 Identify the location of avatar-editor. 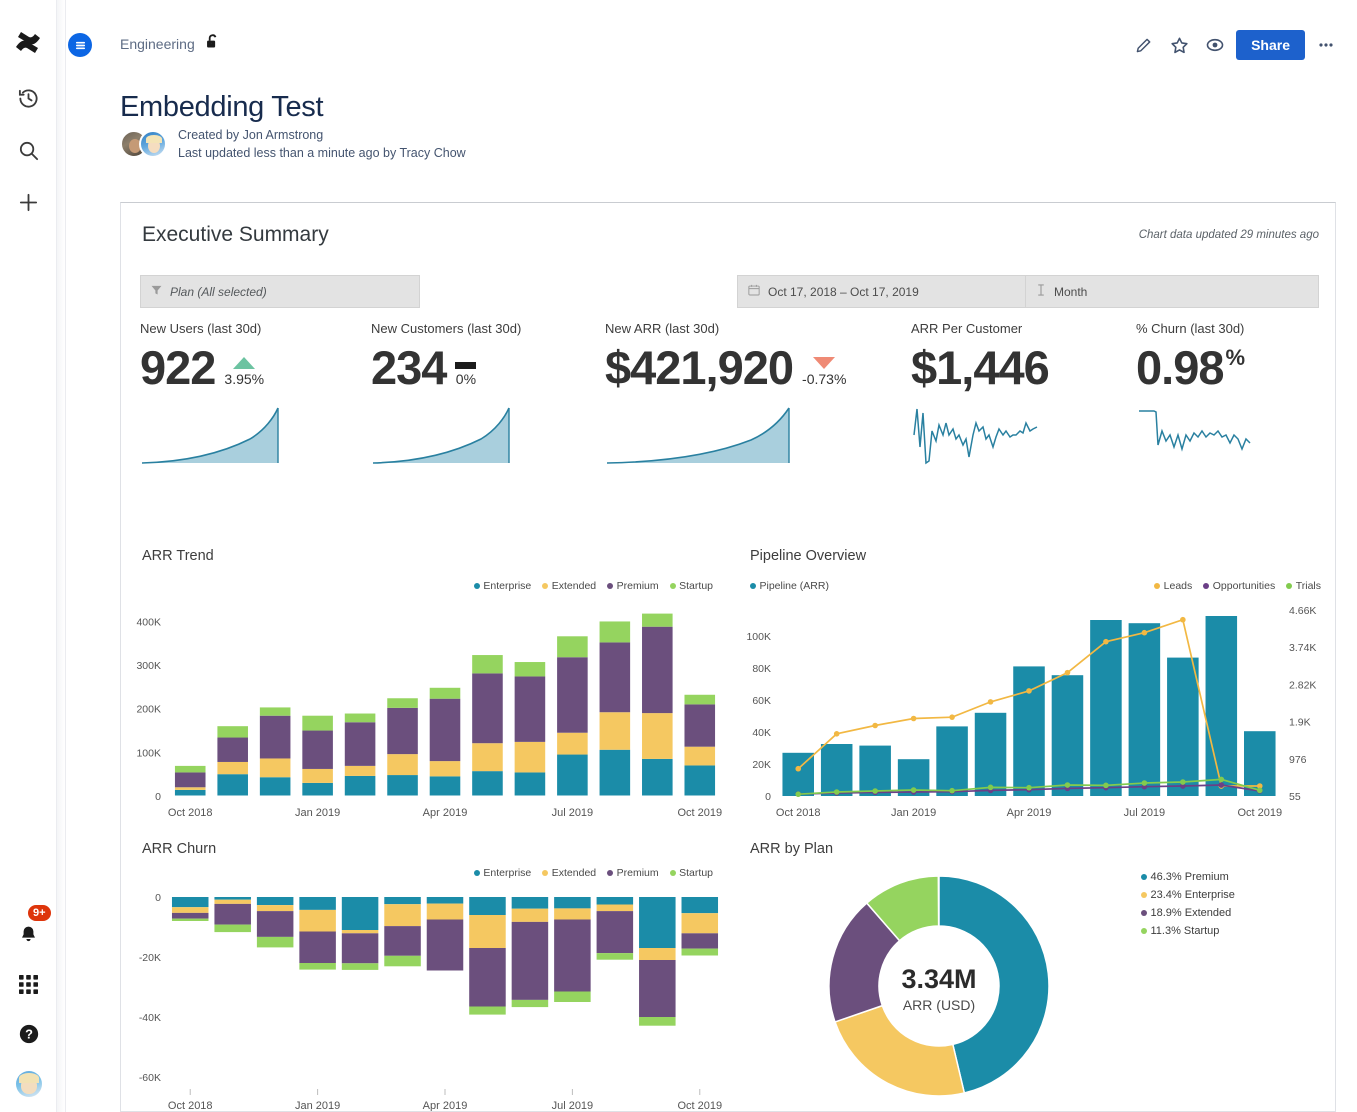
(153, 144).